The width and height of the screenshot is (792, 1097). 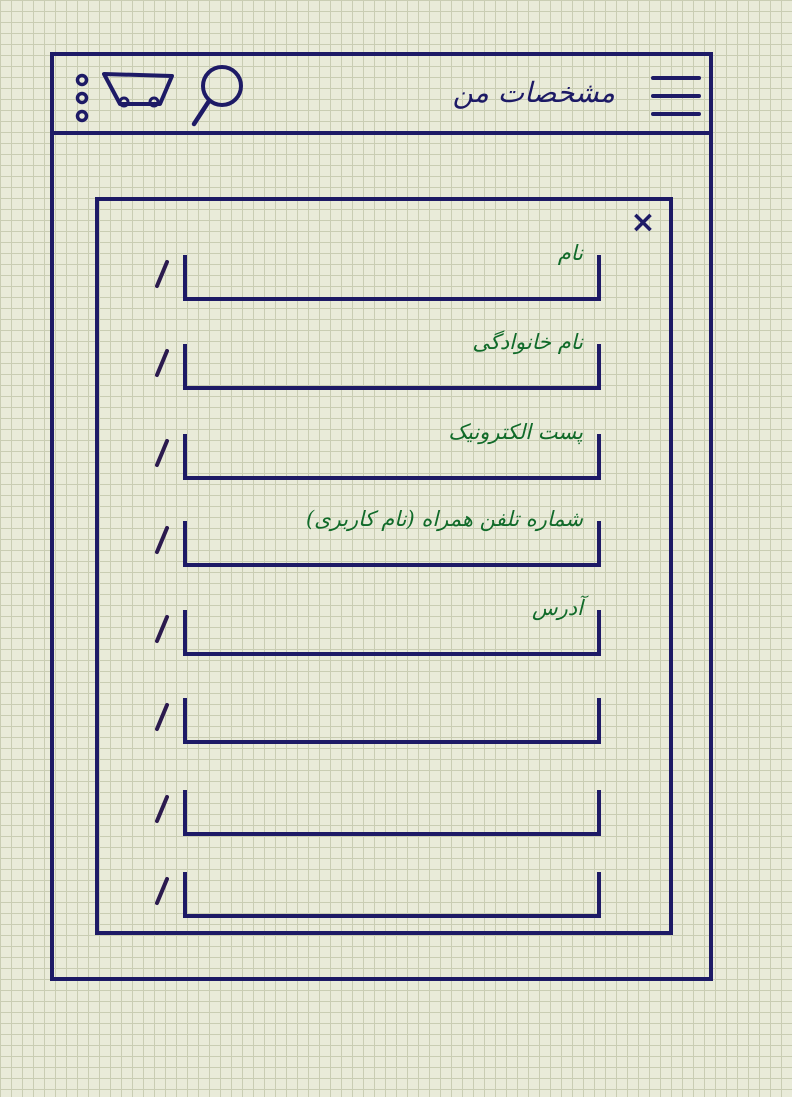 What do you see at coordinates (570, 253) in the screenshot?
I see `field-label: نام` at bounding box center [570, 253].